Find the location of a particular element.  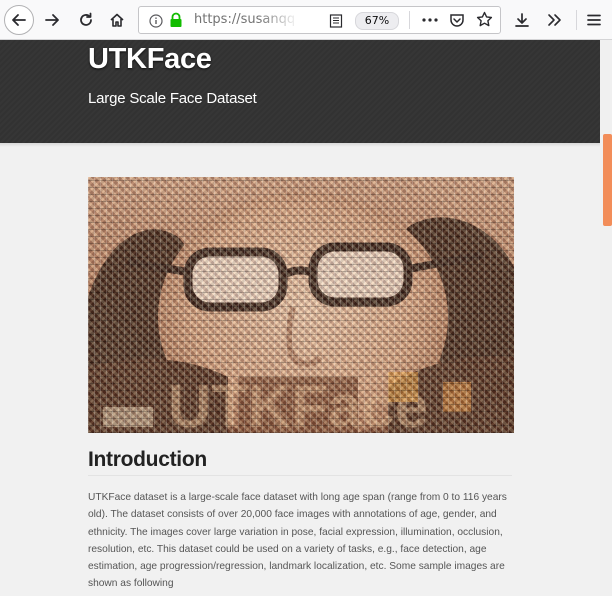

home-icon is located at coordinates (117, 20).